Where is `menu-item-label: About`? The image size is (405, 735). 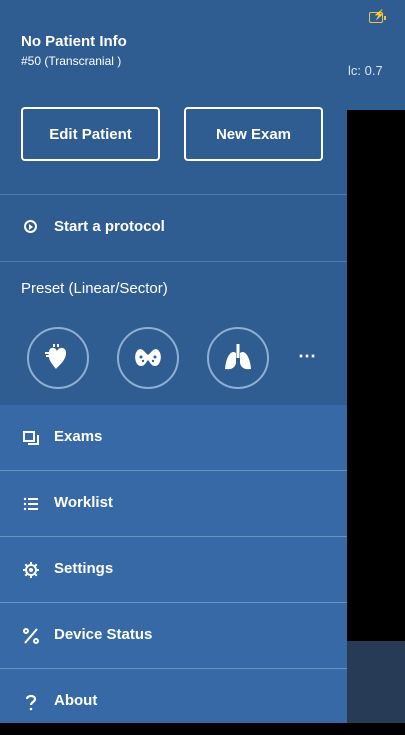
menu-item-label: About is located at coordinates (76, 700).